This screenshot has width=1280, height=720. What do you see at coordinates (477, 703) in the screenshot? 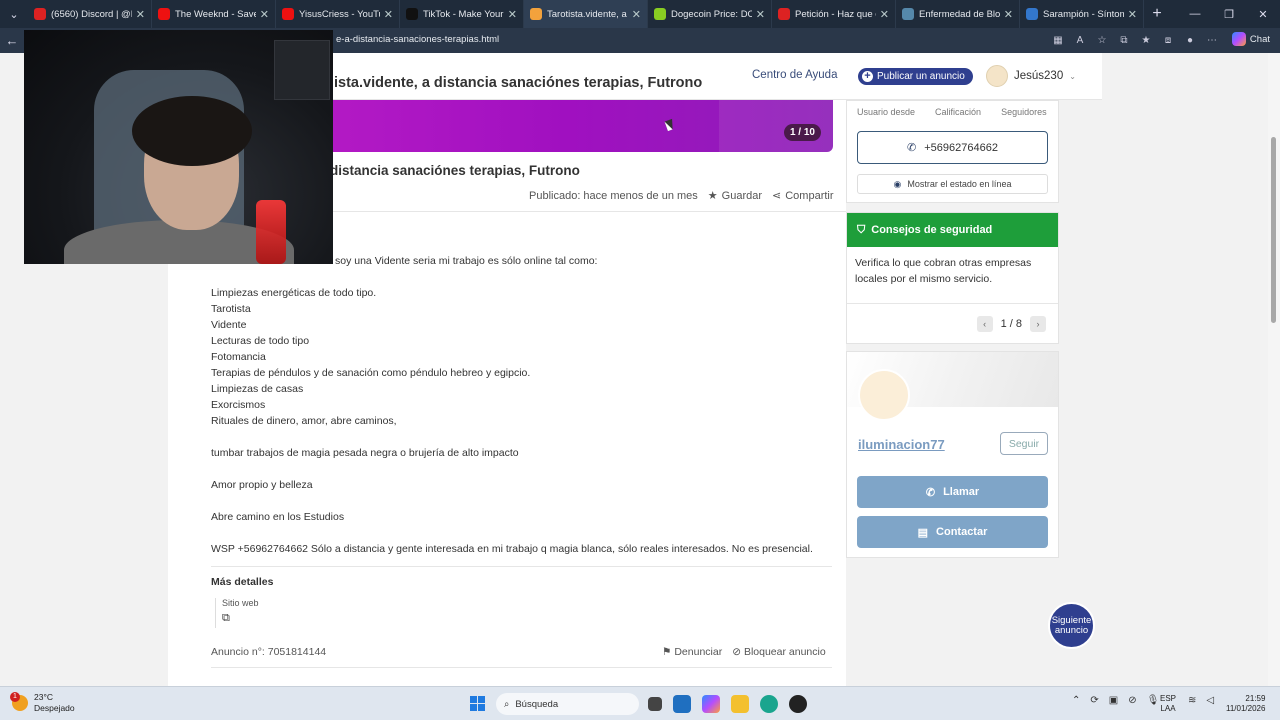
I see `windows-start-icon` at bounding box center [477, 703].